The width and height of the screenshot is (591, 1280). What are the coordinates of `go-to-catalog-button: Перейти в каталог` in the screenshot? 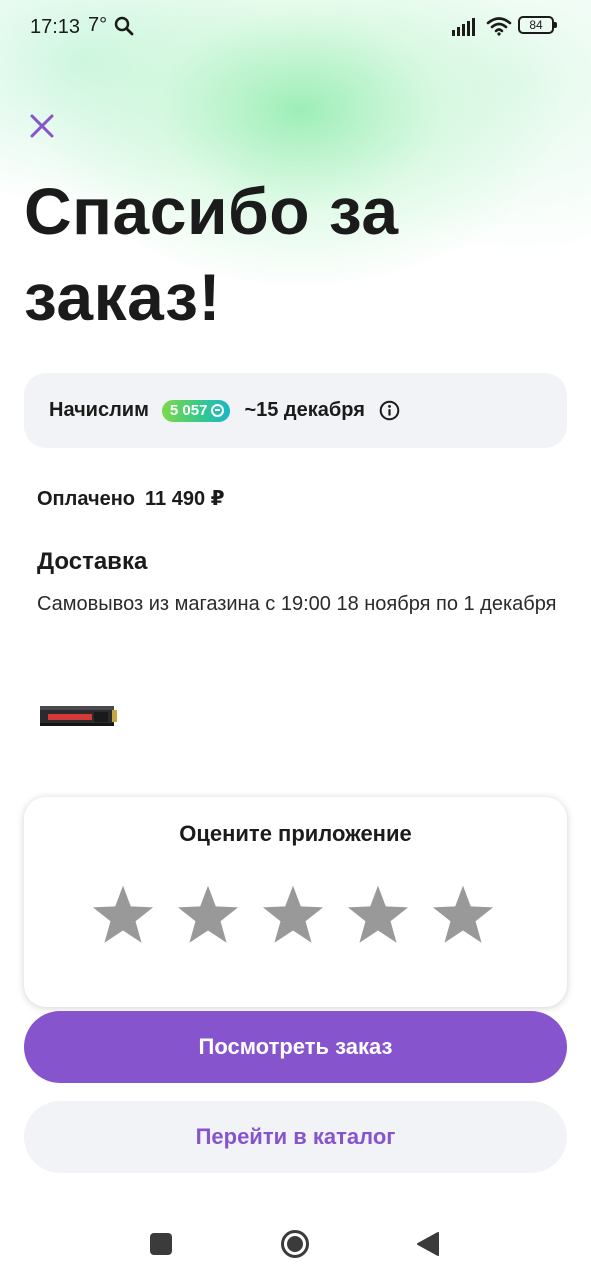 It's located at (295, 1137).